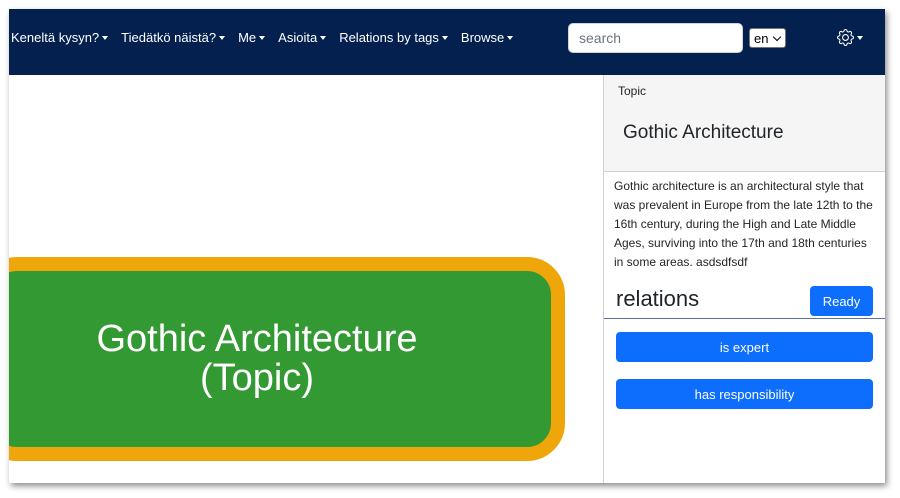 Image resolution: width=900 pixels, height=498 pixels. What do you see at coordinates (703, 132) in the screenshot?
I see `item-title: Gothic Architecture` at bounding box center [703, 132].